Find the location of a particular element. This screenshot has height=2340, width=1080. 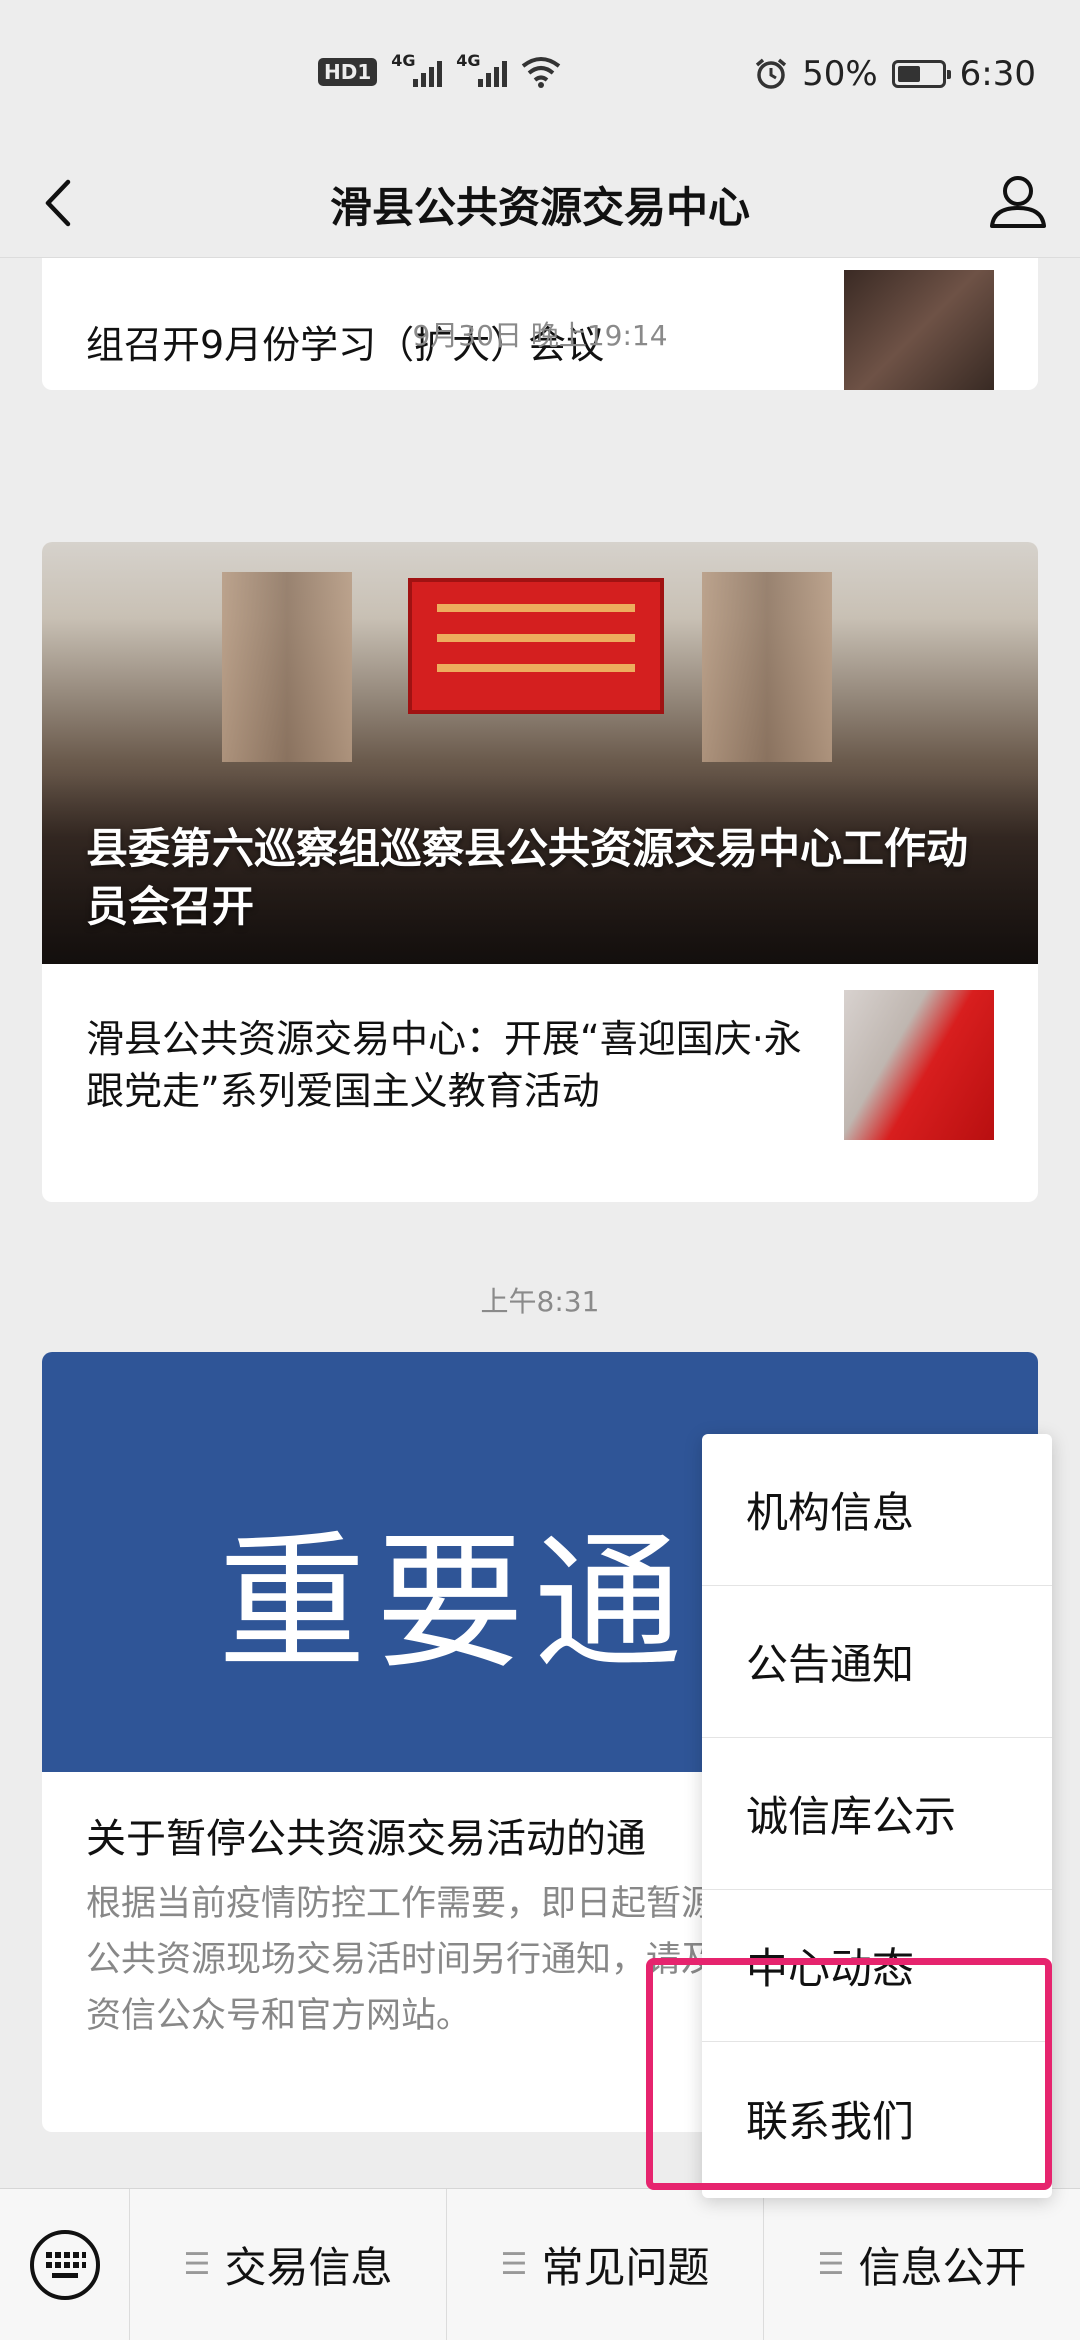

menu-item-org-info: 机构信息 is located at coordinates (877, 1510).